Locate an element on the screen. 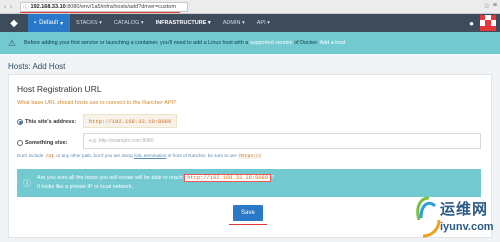 This screenshot has width=500, height=242. url-host: 192.168.33.10 is located at coordinates (48, 7).